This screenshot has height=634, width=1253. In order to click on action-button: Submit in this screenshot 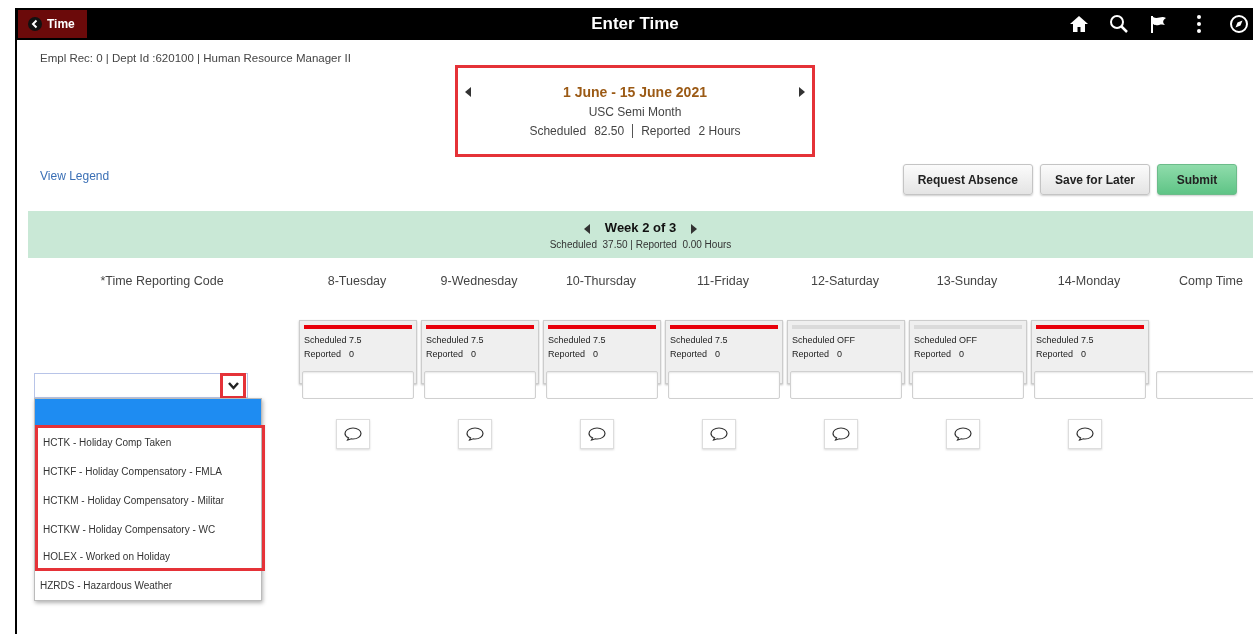, I will do `click(1197, 179)`.